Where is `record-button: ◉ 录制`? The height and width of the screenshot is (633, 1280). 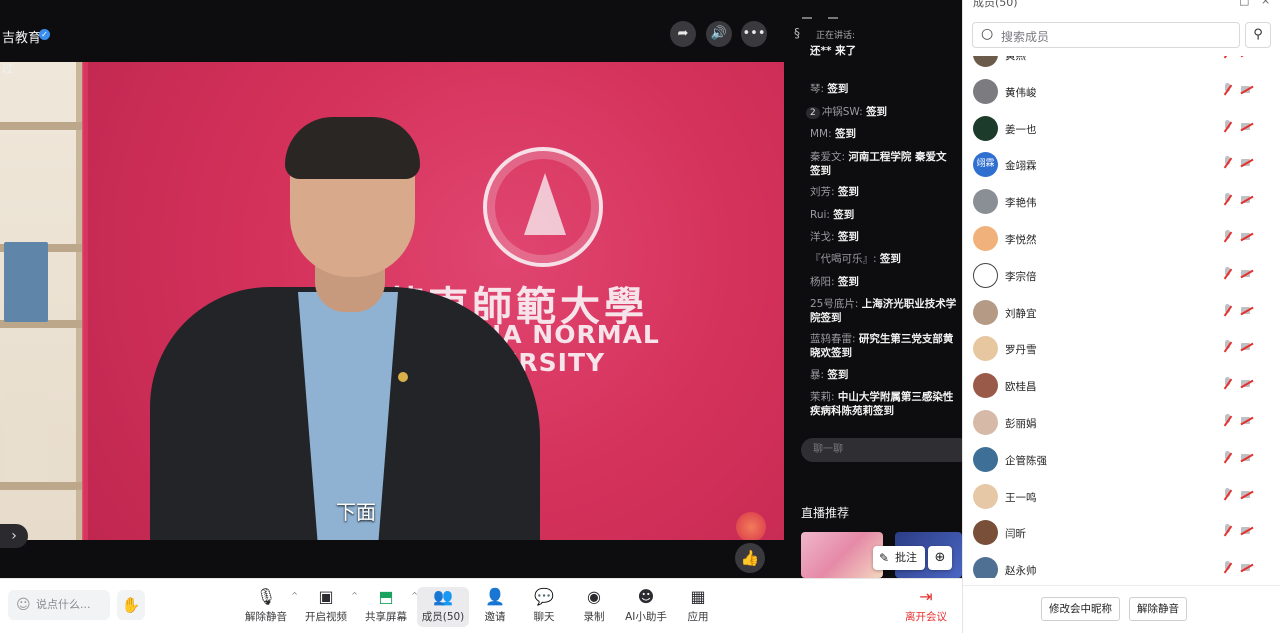
record-button: ◉ 录制 is located at coordinates (594, 607).